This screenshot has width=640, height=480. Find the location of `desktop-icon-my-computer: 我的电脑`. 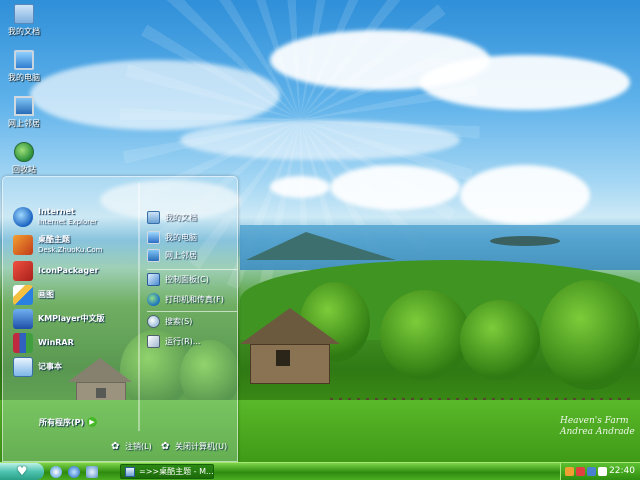

desktop-icon-my-computer: 我的电脑 is located at coordinates (24, 66).